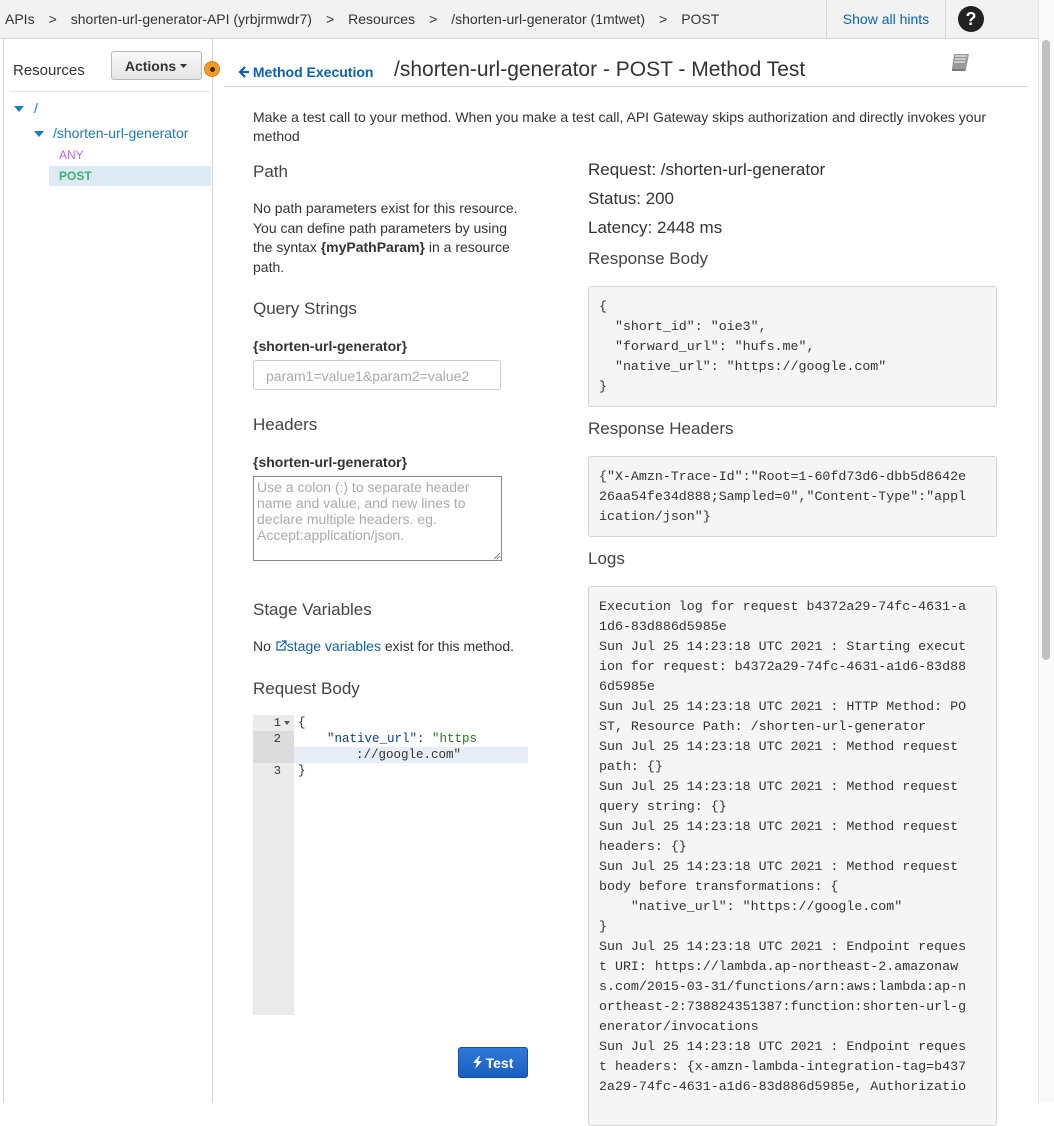 The image size is (1054, 1126). I want to click on breadcrumb-api: shorten-url-generator-API (yrbjrmwdr7), so click(191, 19).